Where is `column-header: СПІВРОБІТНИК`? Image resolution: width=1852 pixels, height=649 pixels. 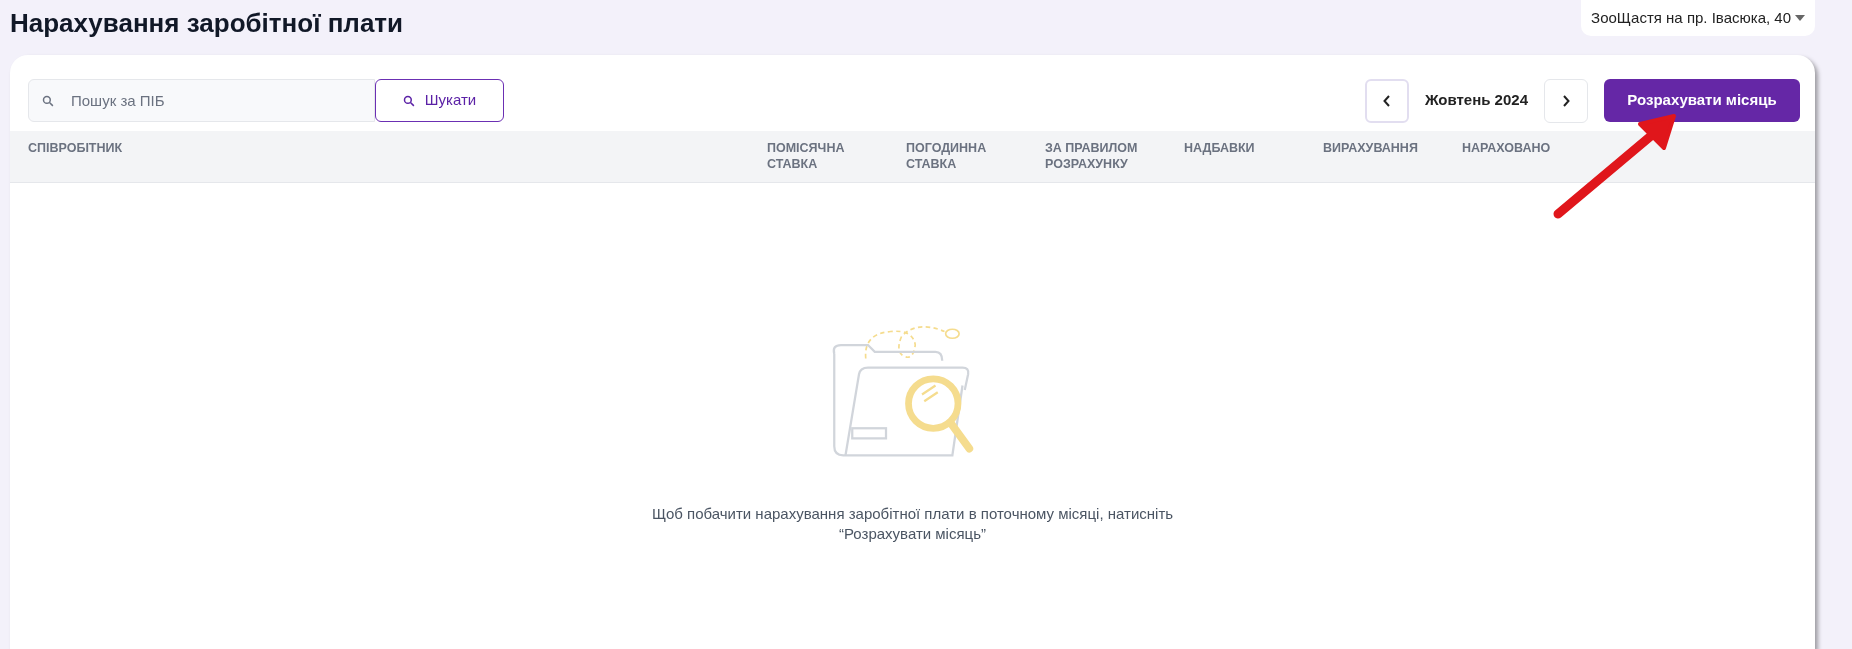
column-header: СПІВРОБІТНИК is located at coordinates (76, 148).